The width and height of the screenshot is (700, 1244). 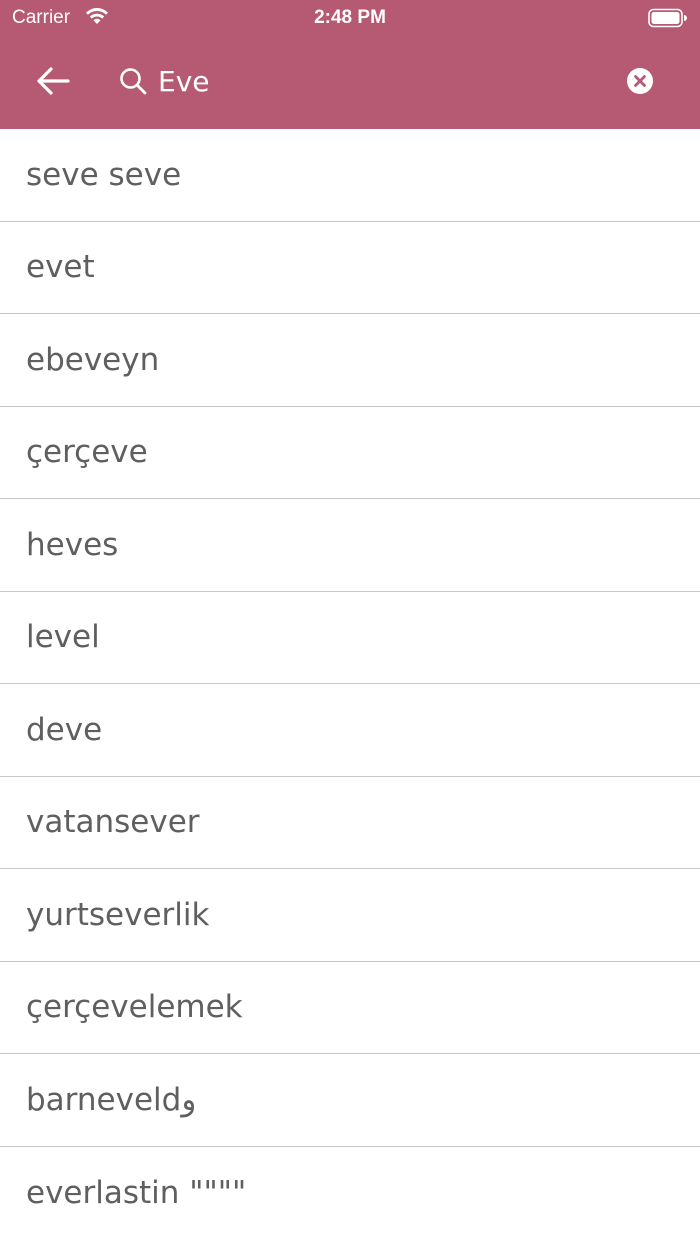 What do you see at coordinates (350, 1008) in the screenshot?
I see `result-item: çerçevelemek` at bounding box center [350, 1008].